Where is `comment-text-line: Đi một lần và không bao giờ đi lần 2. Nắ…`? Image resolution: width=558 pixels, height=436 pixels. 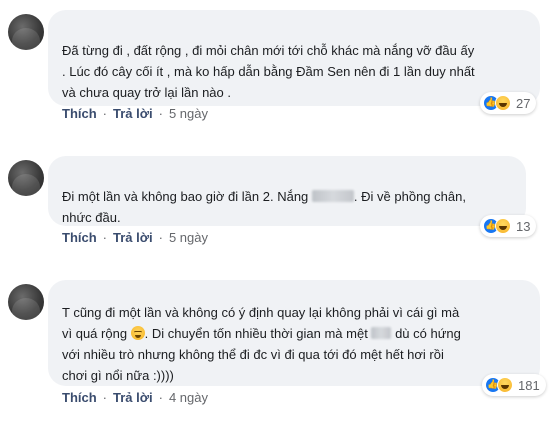 comment-text-line: Đi một lần và không bao giờ đi lần 2. Nắ… is located at coordinates (287, 196).